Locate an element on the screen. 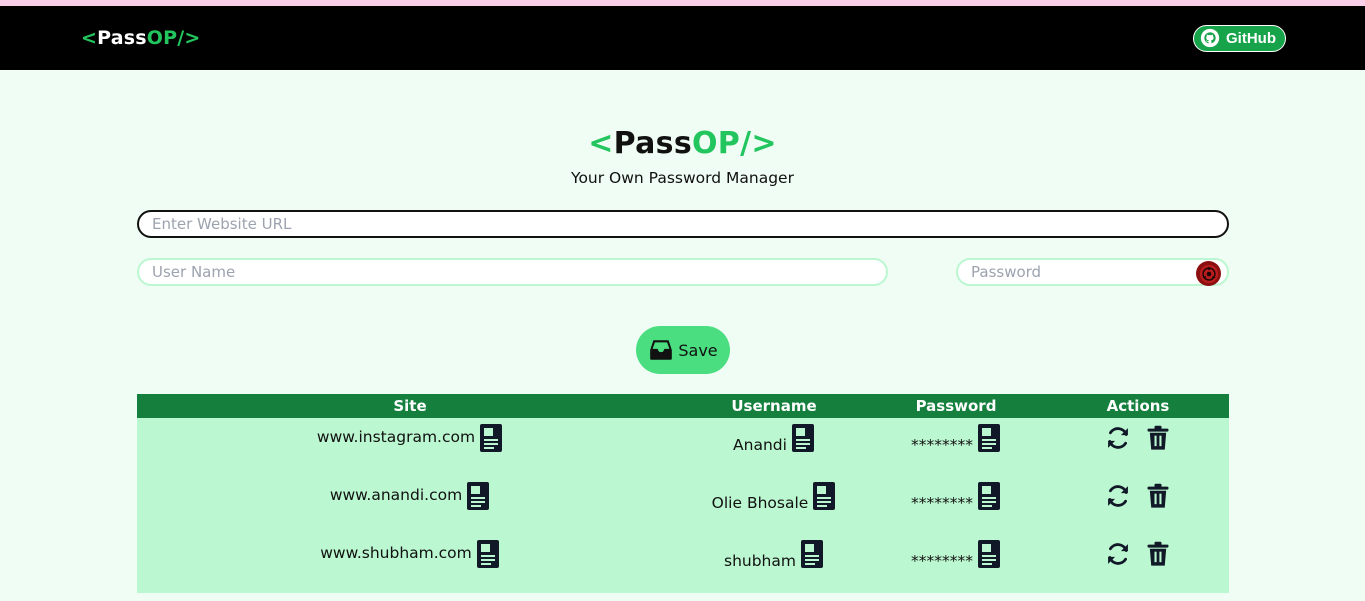 The height and width of the screenshot is (601, 1365). inbox-icon is located at coordinates (661, 350).